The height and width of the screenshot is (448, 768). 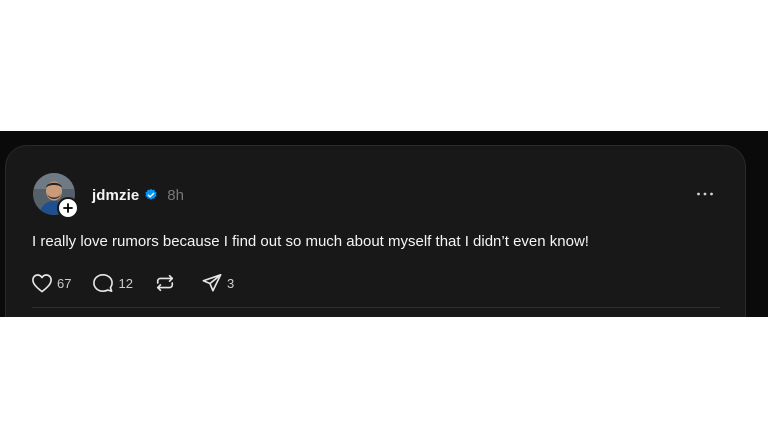 I want to click on post-timestamp: 8h, so click(x=175, y=195).